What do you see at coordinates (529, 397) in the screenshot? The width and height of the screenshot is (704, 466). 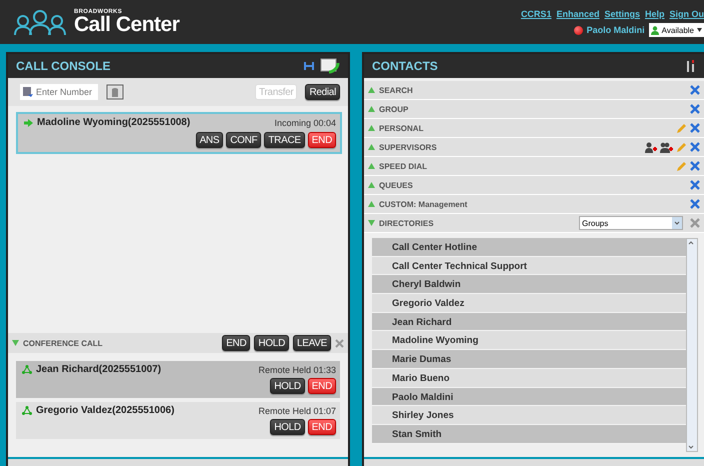 I see `directory-entry: Paolo Maldini` at bounding box center [529, 397].